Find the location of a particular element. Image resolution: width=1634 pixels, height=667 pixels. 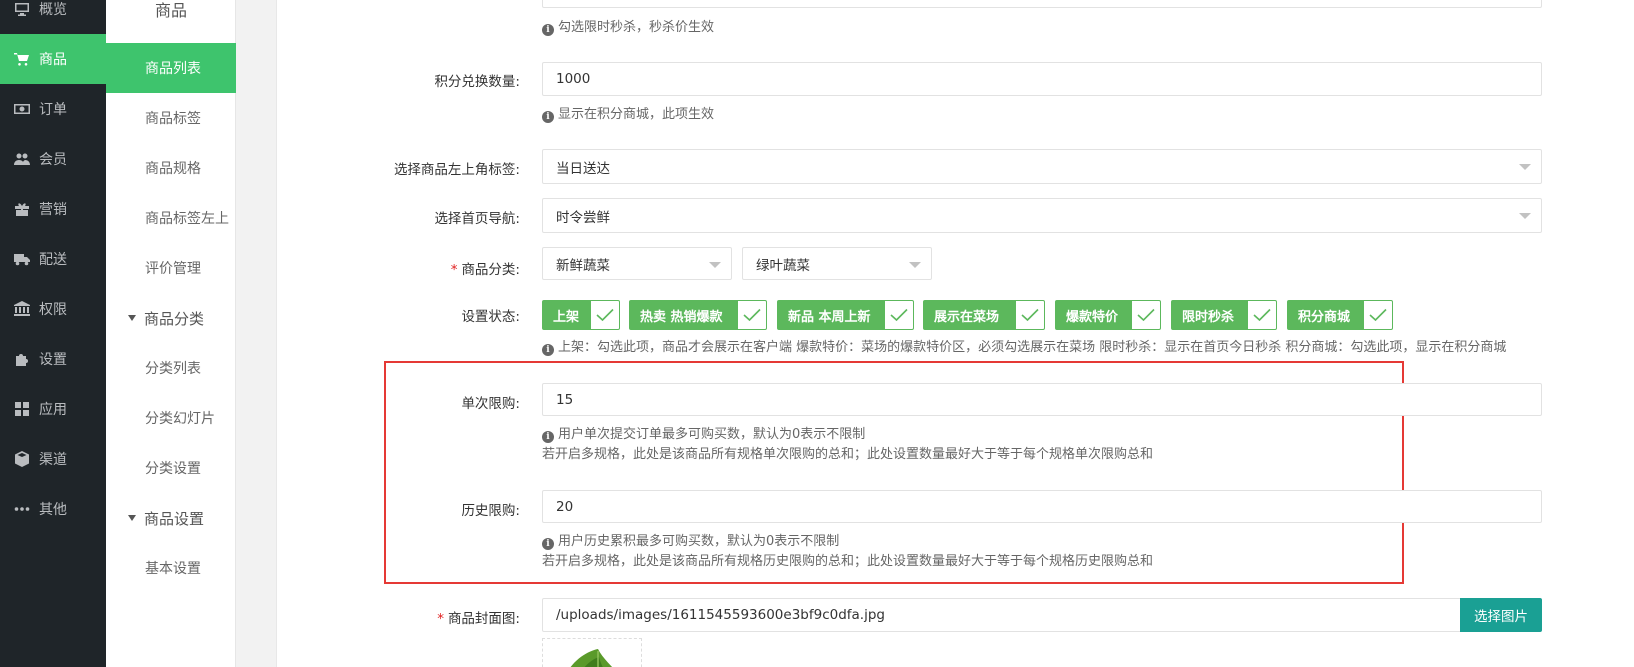

submenu-item-goods-list: 商品列表 is located at coordinates (171, 68).